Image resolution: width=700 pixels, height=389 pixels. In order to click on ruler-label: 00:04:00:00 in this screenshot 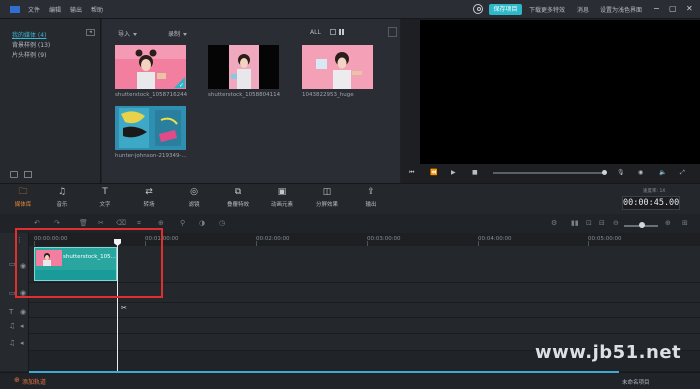, I will do `click(495, 239)`.